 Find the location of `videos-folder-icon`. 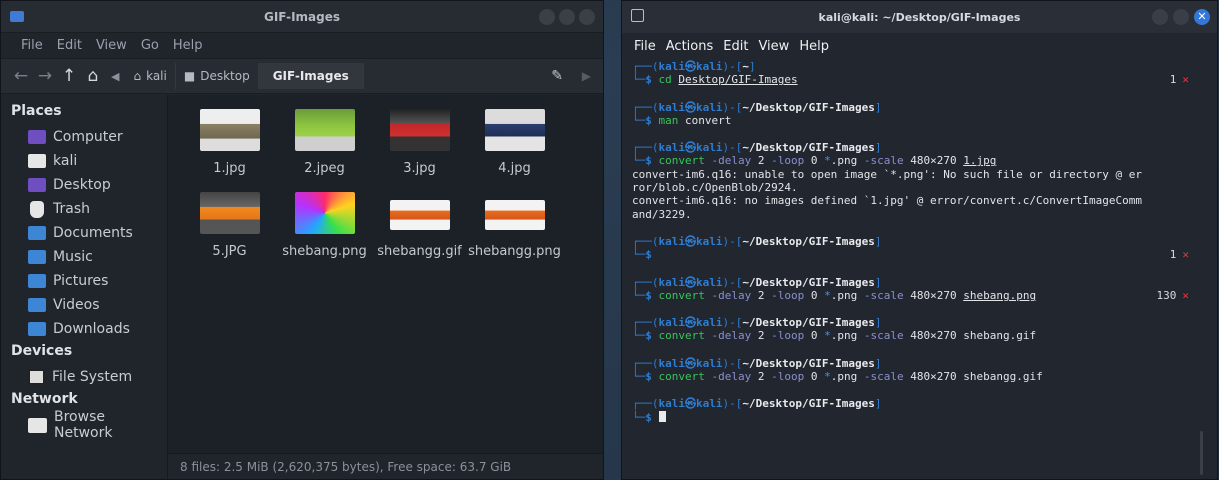

videos-folder-icon is located at coordinates (37, 305).